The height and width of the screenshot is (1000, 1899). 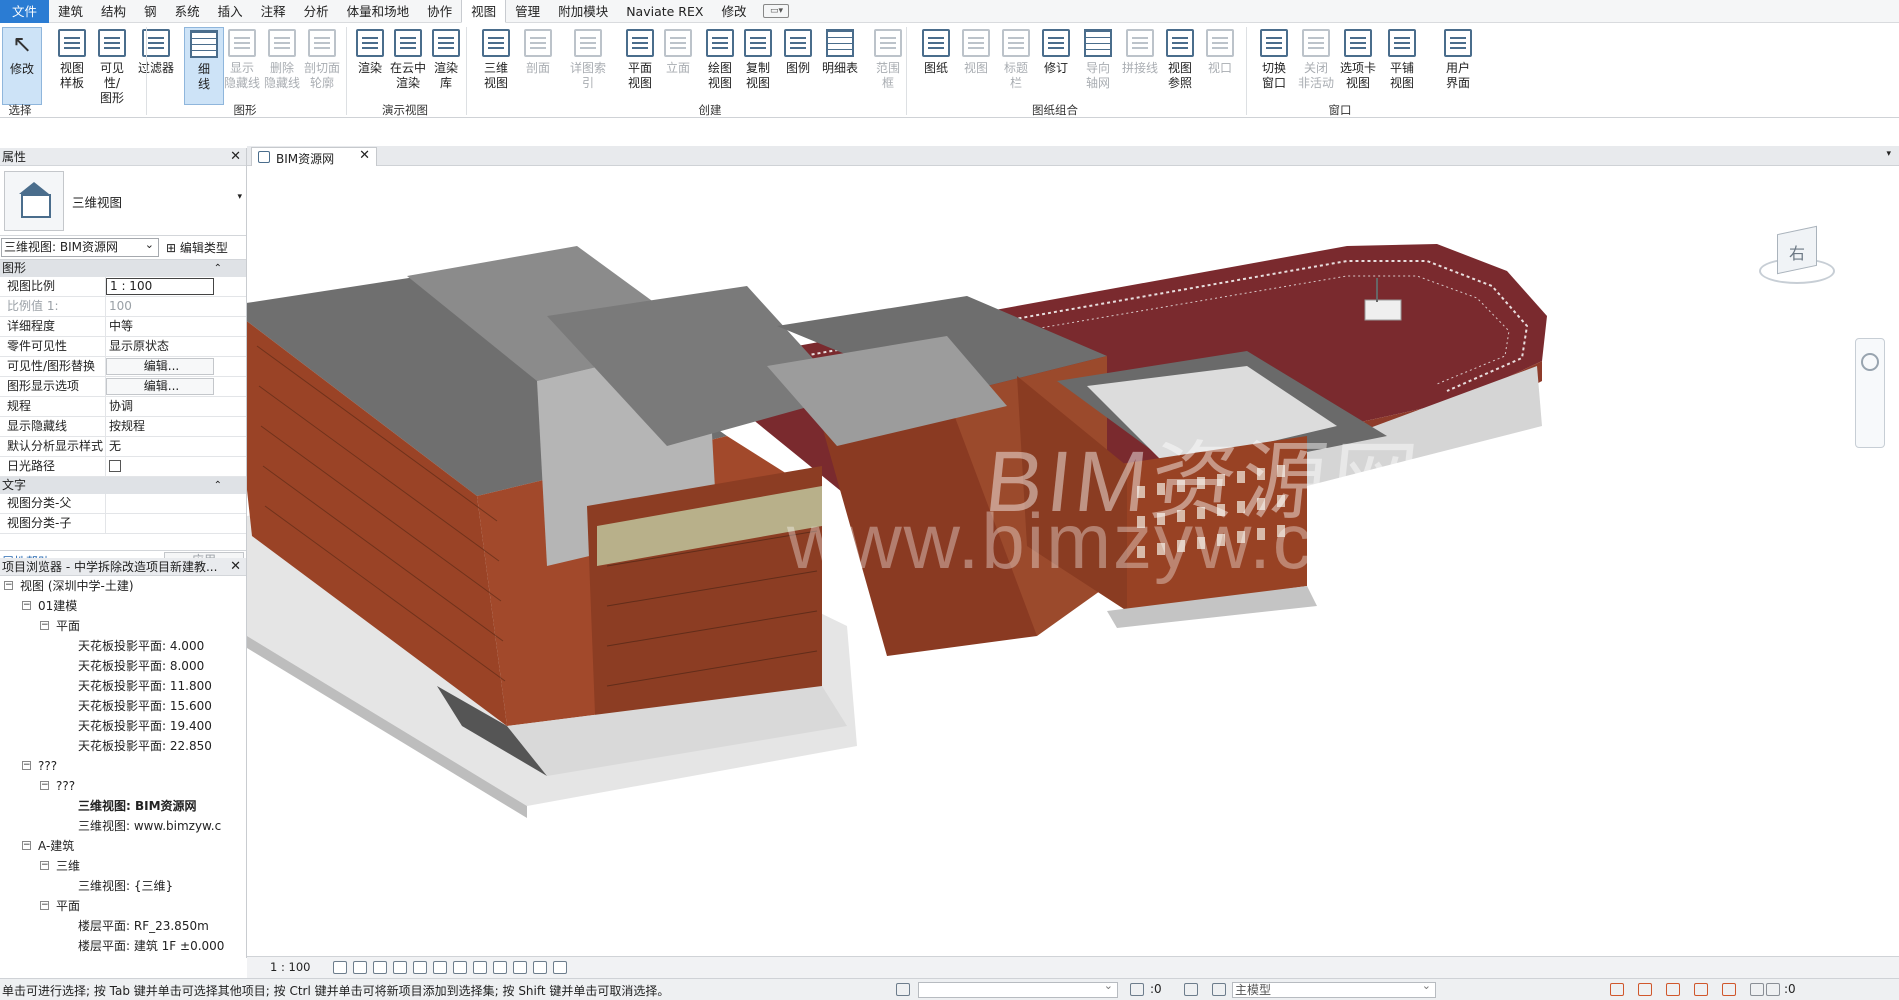 What do you see at coordinates (235, 567) in the screenshot?
I see `close-icon: ✕` at bounding box center [235, 567].